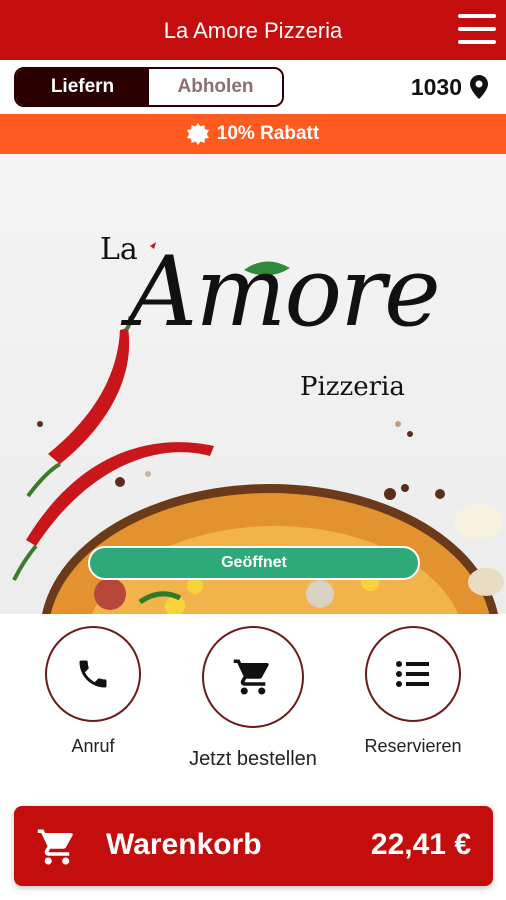 This screenshot has width=506, height=900. Describe the element at coordinates (413, 691) in the screenshot. I see `reserve-button: Reservieren` at that location.